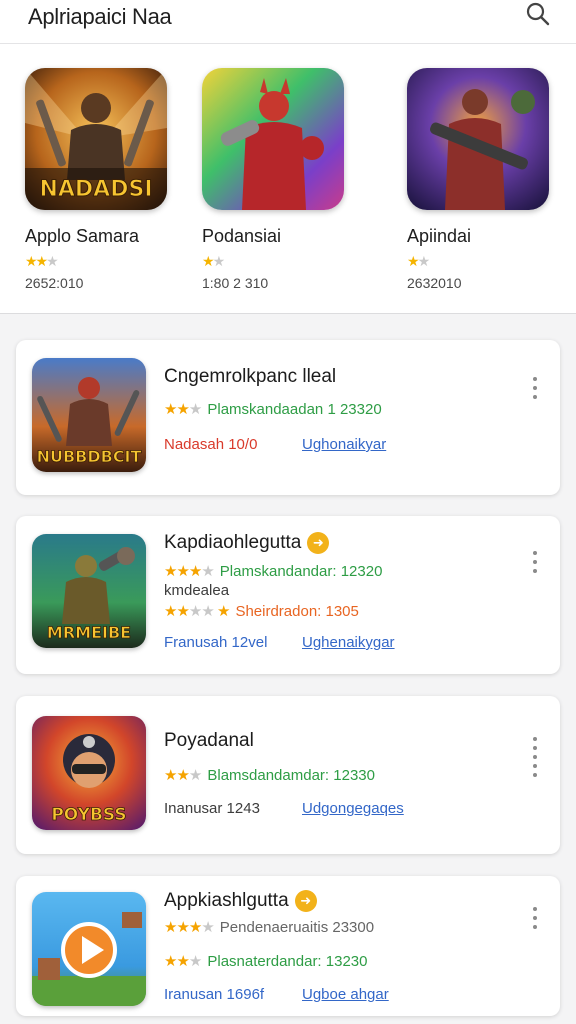 This screenshot has width=576, height=1024. I want to click on rating-row-2: ★★★★ ★ Sheirdradon: 1305, so click(261, 611).